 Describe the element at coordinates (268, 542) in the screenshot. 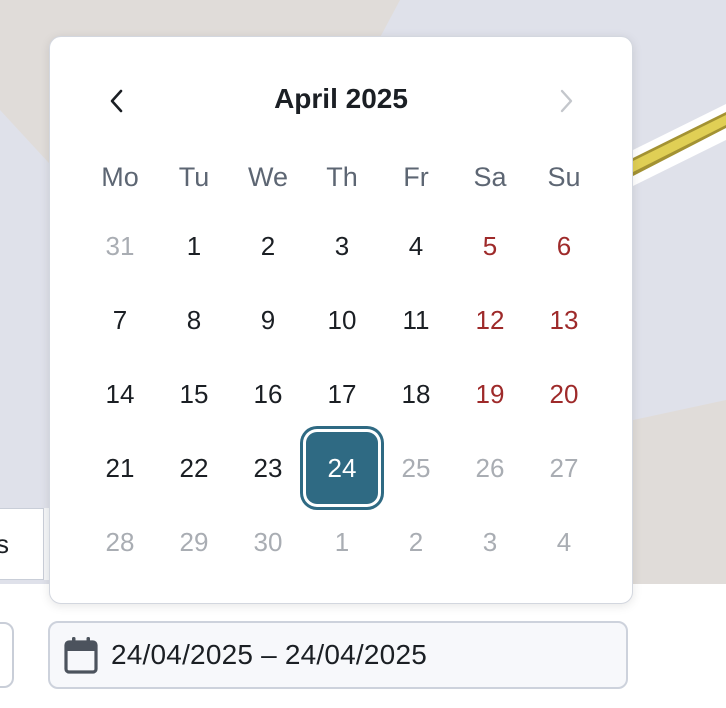

I see `day-cell: 30` at that location.